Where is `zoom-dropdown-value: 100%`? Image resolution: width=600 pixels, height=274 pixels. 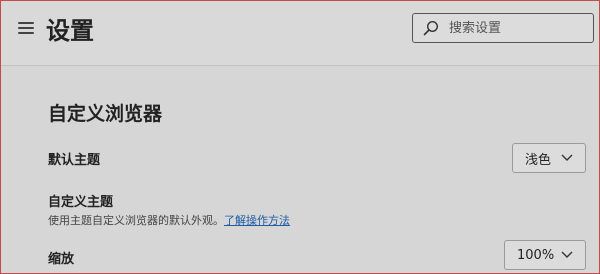 zoom-dropdown-value: 100% is located at coordinates (536, 255).